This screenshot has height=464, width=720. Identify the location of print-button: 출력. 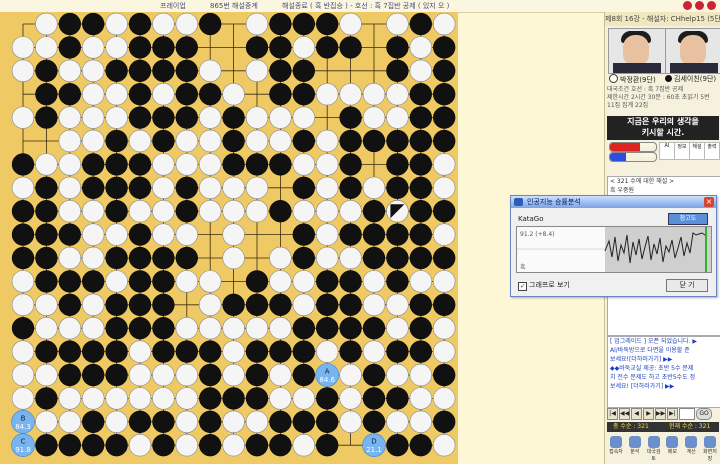
(712, 151).